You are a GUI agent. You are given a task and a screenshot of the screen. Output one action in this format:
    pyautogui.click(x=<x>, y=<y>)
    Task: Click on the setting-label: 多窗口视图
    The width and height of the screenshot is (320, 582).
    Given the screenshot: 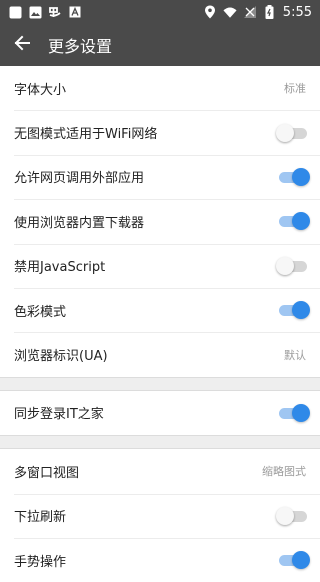 What is the action you would take?
    pyautogui.click(x=47, y=473)
    